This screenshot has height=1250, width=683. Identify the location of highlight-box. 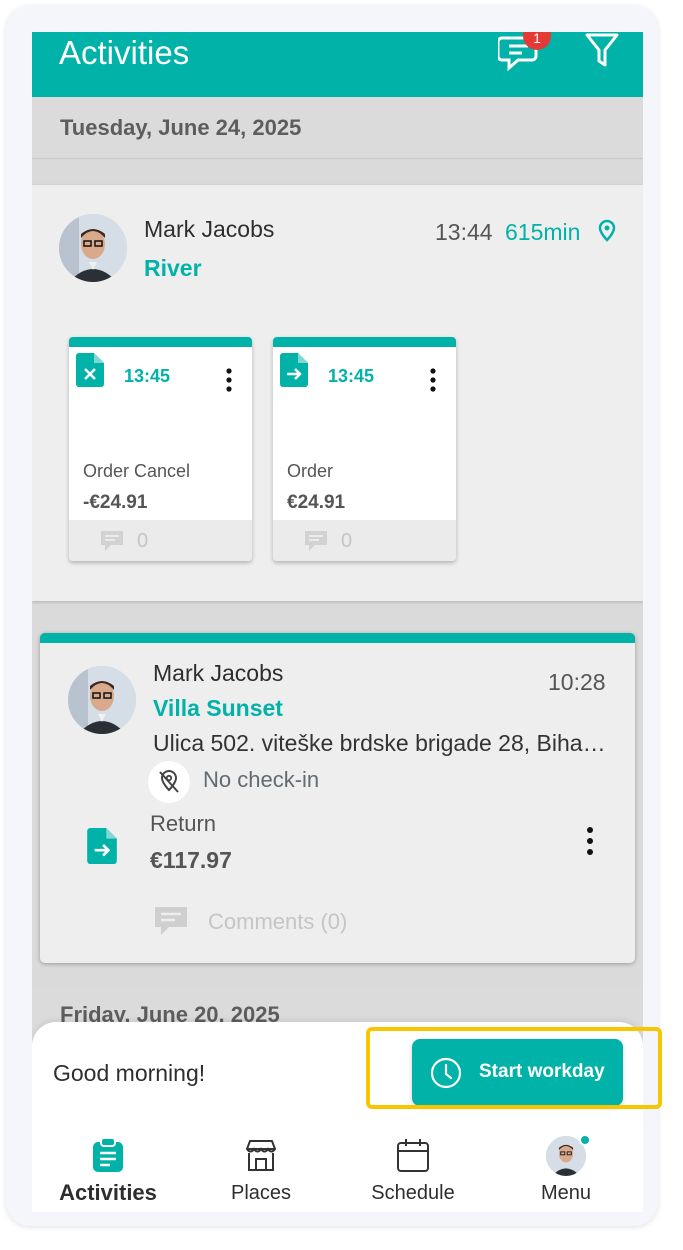
(514, 1068).